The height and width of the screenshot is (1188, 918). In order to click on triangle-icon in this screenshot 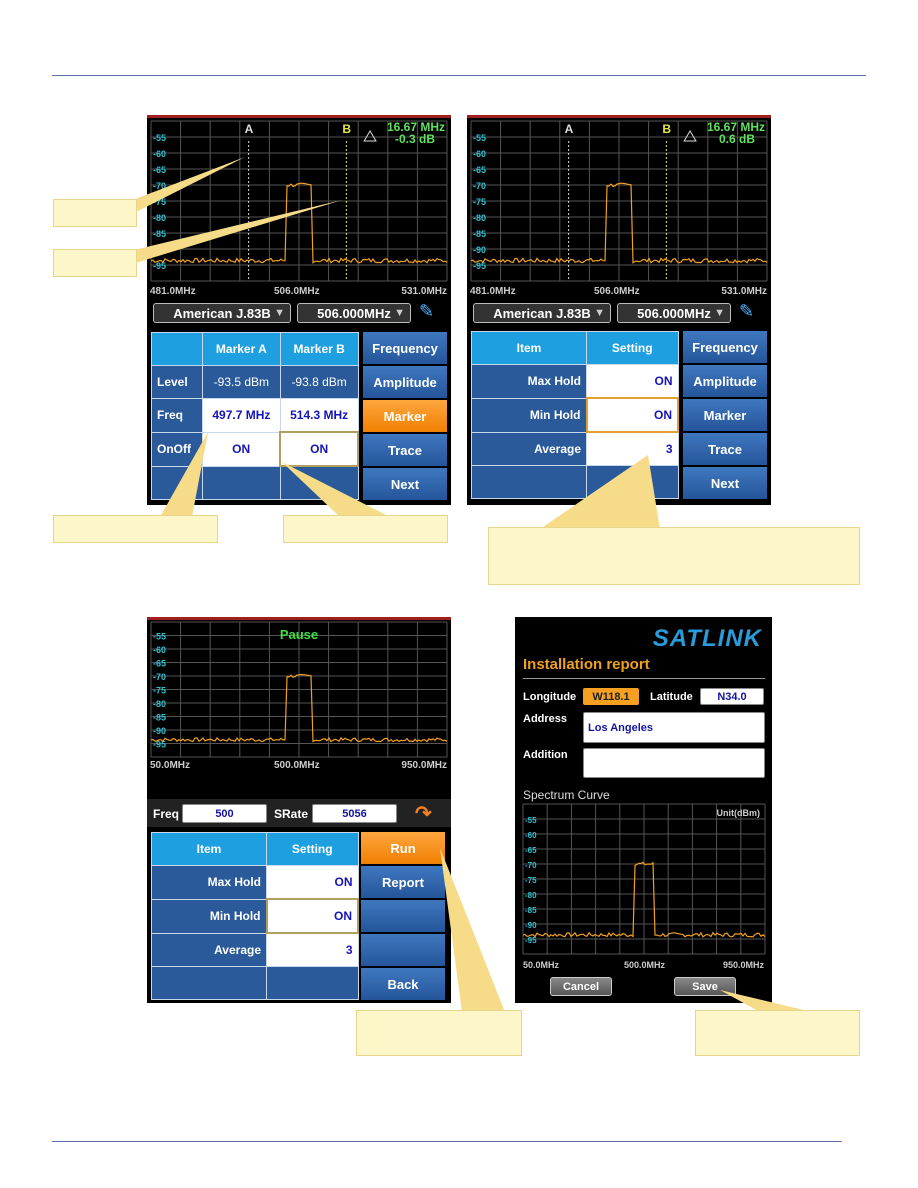, I will do `click(690, 136)`.